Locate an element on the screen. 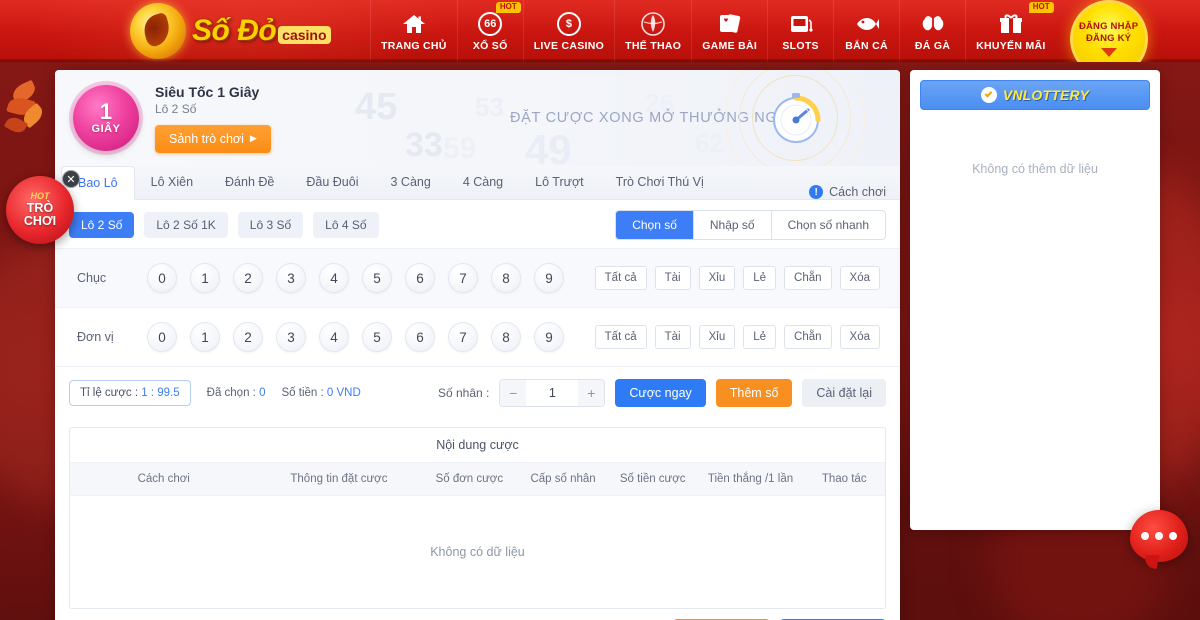 Image resolution: width=1200 pixels, height=620 pixels. multiplier-increase-button: + is located at coordinates (591, 393).